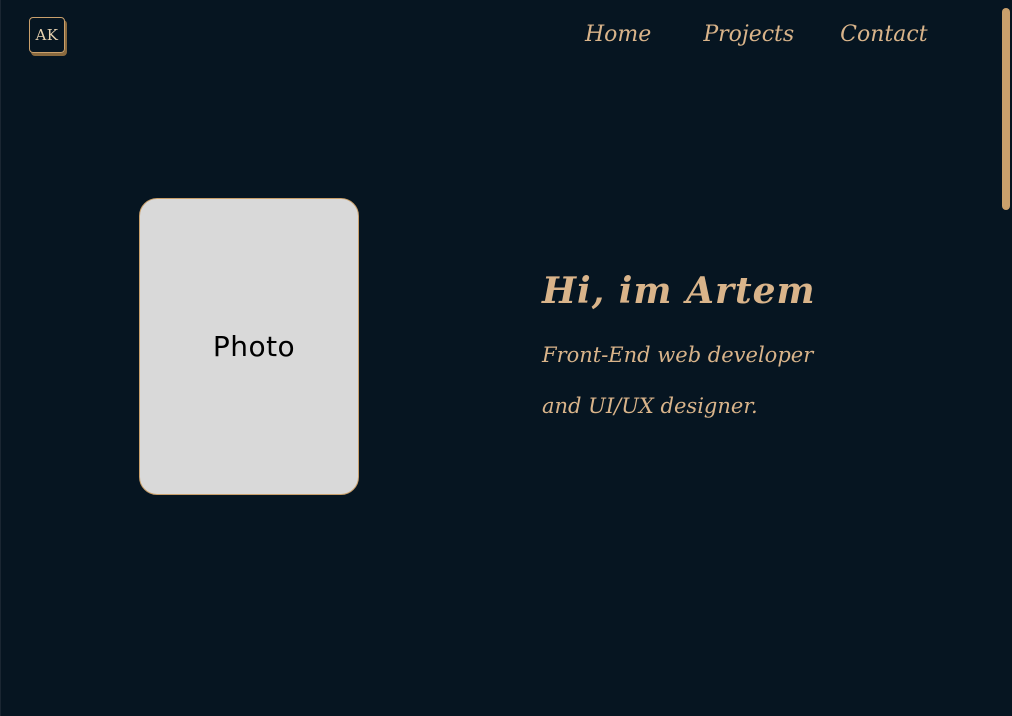  What do you see at coordinates (1006, 358) in the screenshot?
I see `vertical-scrollbar` at bounding box center [1006, 358].